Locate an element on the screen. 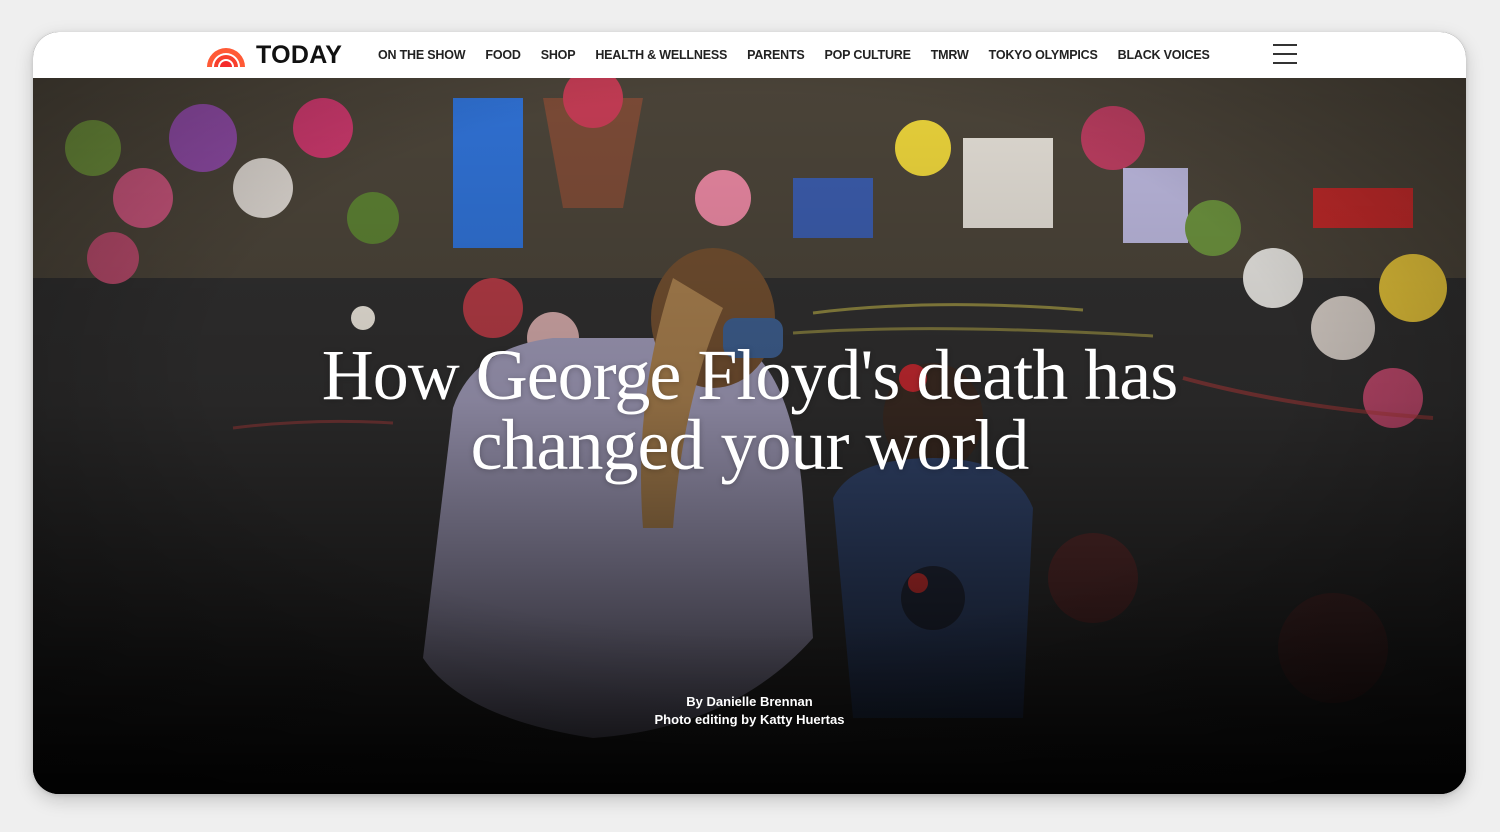 The image size is (1500, 832). nav-item-food: FOOD is located at coordinates (503, 55).